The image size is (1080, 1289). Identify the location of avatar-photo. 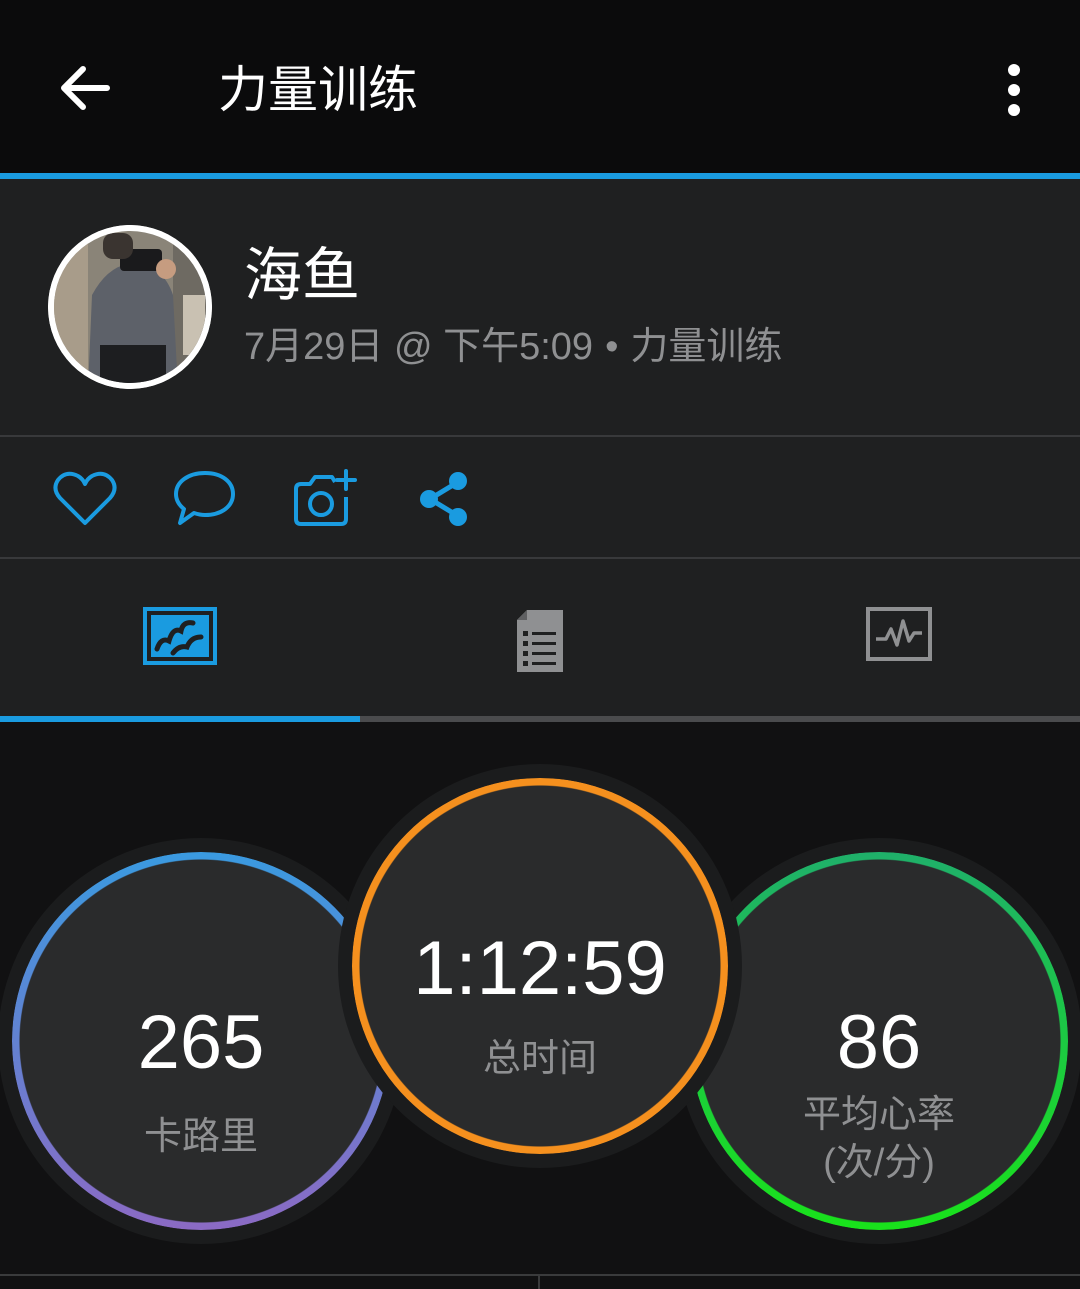
(130, 307).